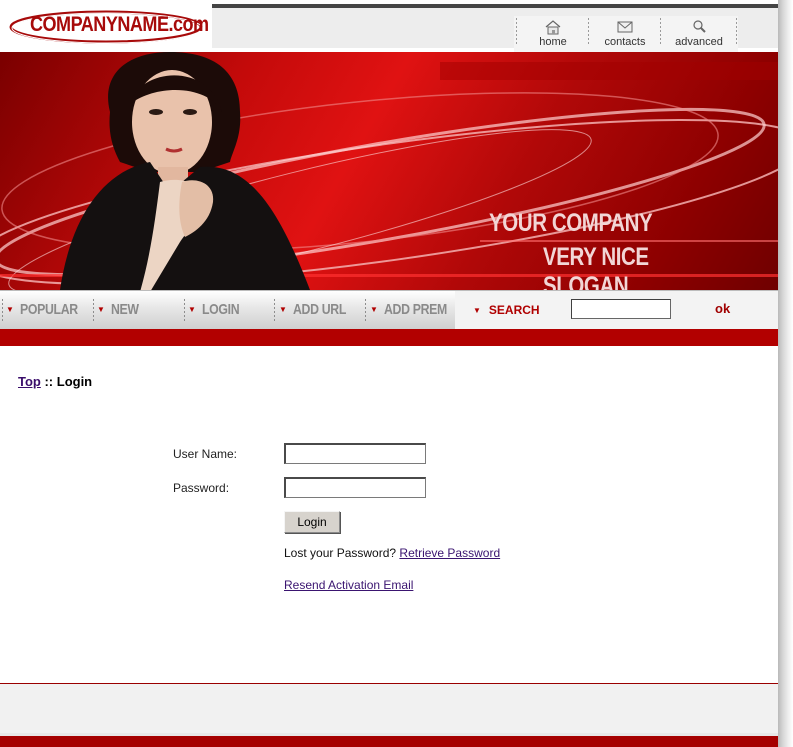 This screenshot has height=747, width=793. What do you see at coordinates (74, 381) in the screenshot?
I see `breadcrumb-current: Login` at bounding box center [74, 381].